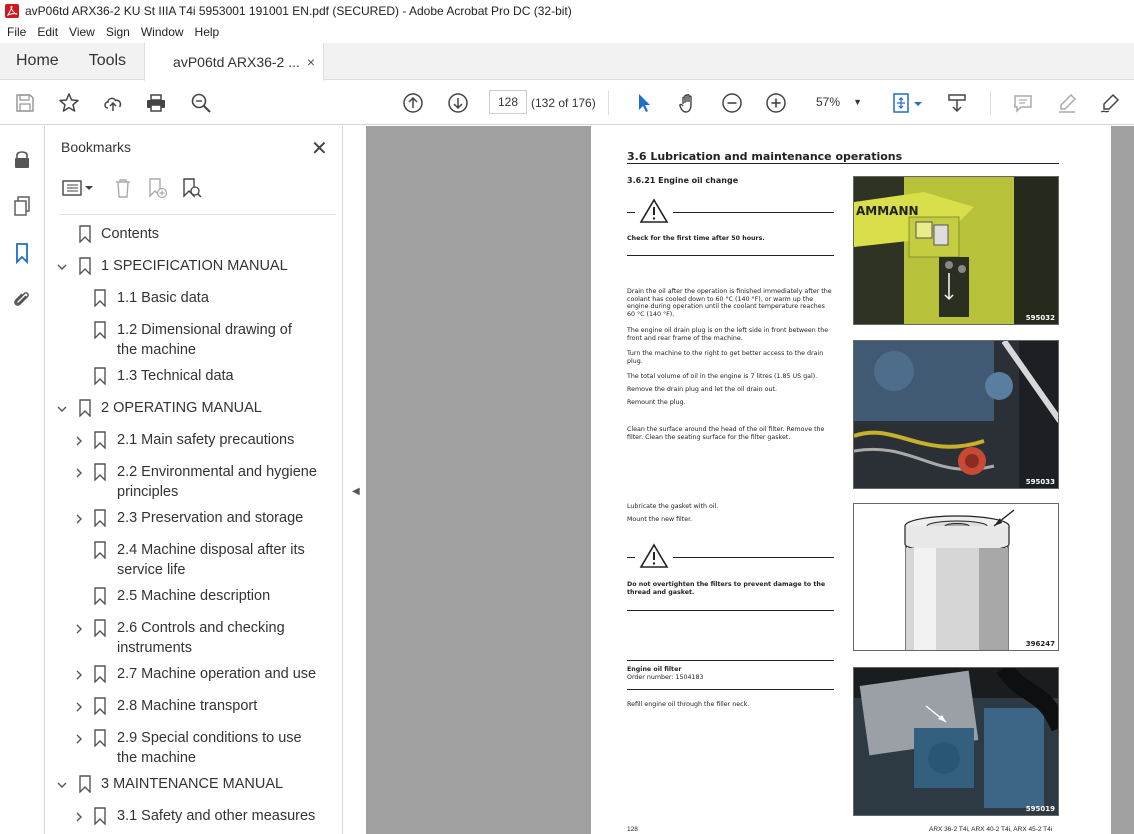 The image size is (1134, 834). What do you see at coordinates (157, 188) in the screenshot?
I see `new-bookmark-icon` at bounding box center [157, 188].